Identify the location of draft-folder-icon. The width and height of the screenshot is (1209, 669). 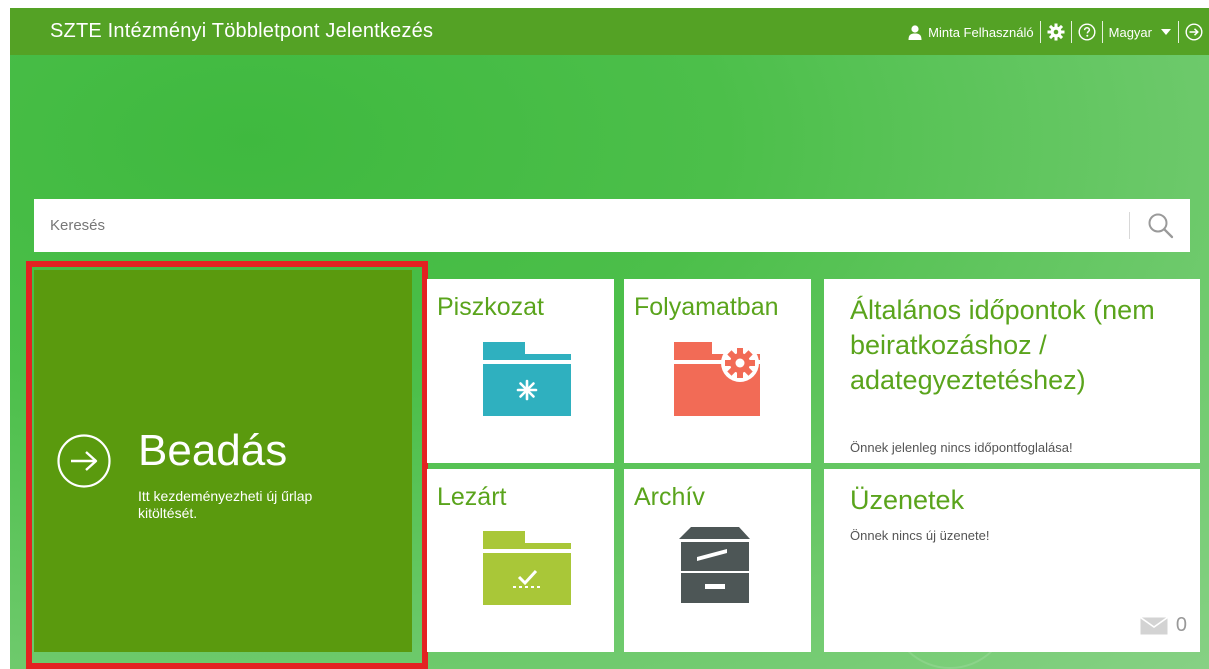
(527, 379).